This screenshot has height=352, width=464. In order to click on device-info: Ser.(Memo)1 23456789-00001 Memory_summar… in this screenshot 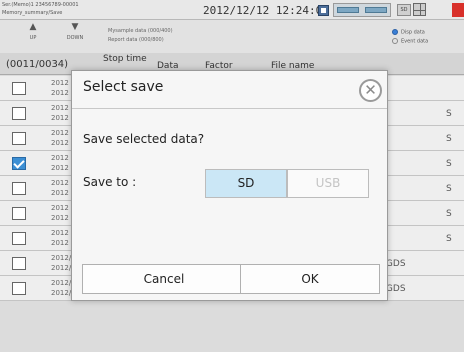, I will do `click(40, 9)`.